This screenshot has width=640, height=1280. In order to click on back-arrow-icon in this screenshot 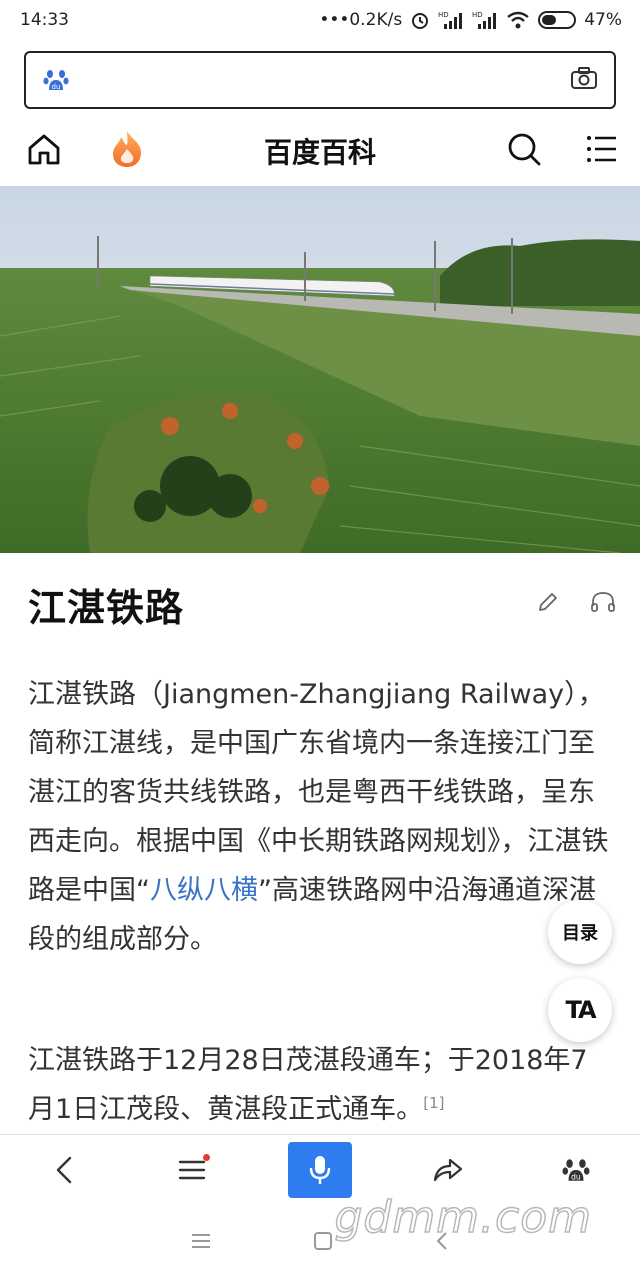, I will do `click(64, 1169)`.